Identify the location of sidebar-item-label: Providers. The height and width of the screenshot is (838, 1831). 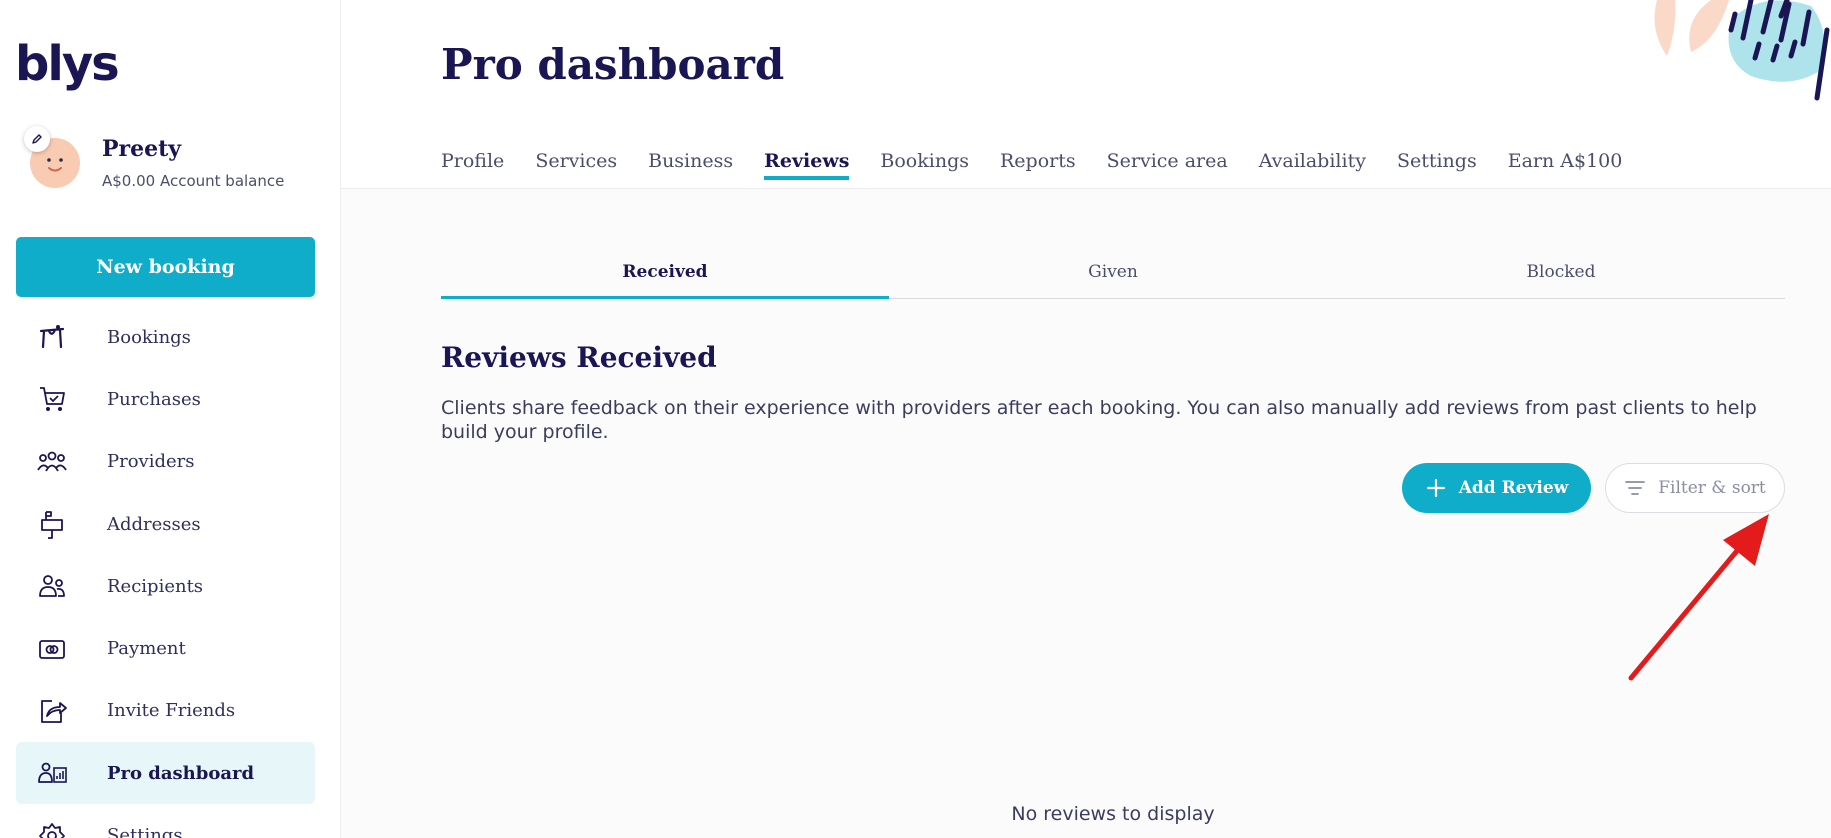
(151, 462).